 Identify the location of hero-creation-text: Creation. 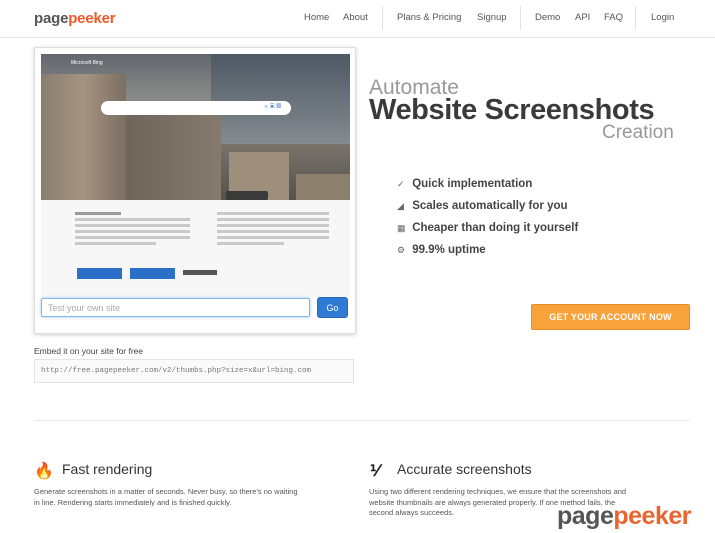
(638, 132).